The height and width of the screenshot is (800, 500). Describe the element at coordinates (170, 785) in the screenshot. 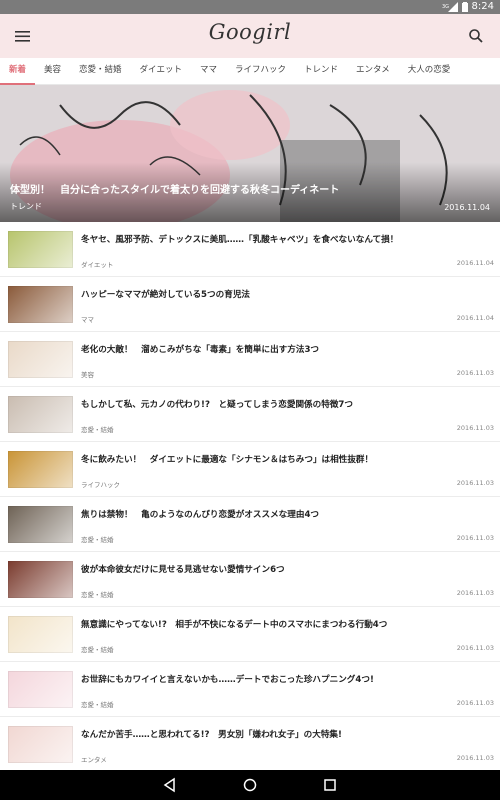

I see `back-icon` at that location.